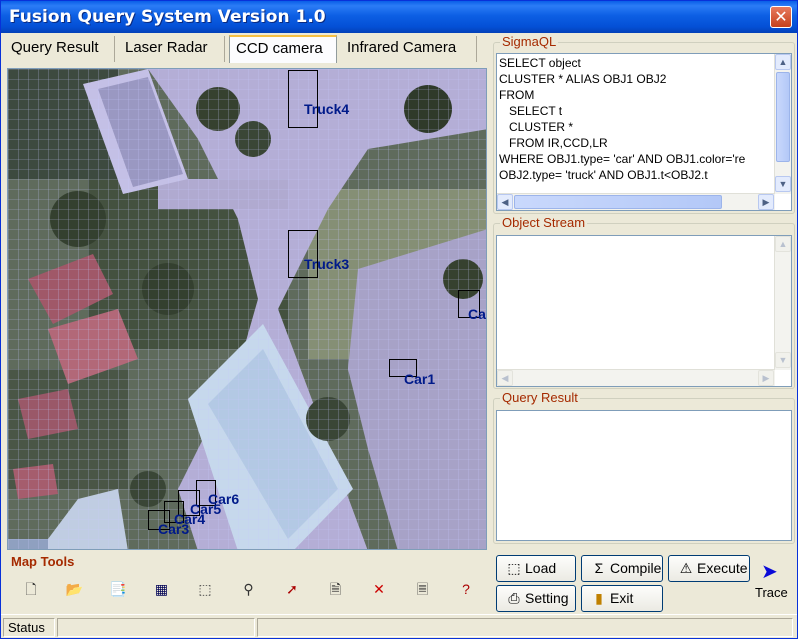  Describe the element at coordinates (249, 589) in the screenshot. I see `identify-icon: ⚲` at that location.